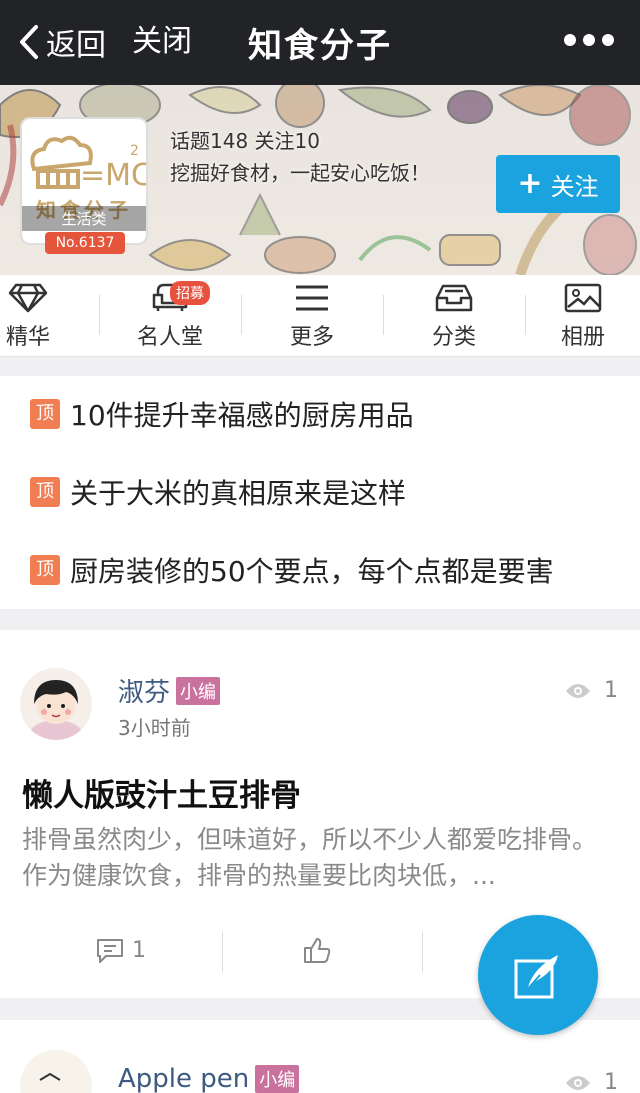 This screenshot has height=1093, width=640. I want to click on compose-button, so click(538, 975).